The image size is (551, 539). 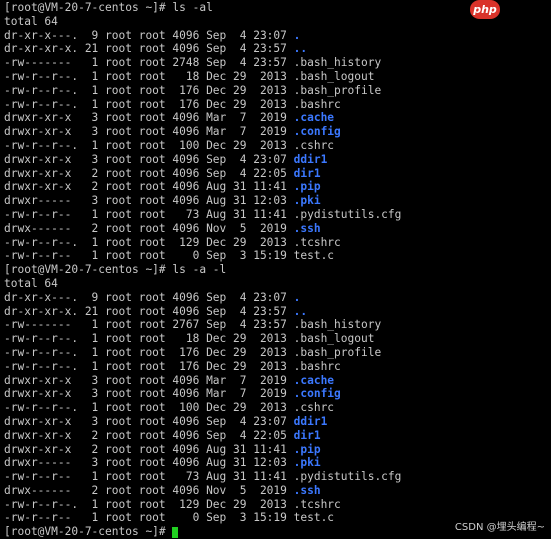 What do you see at coordinates (317, 104) in the screenshot?
I see `file-name: .bashrc` at bounding box center [317, 104].